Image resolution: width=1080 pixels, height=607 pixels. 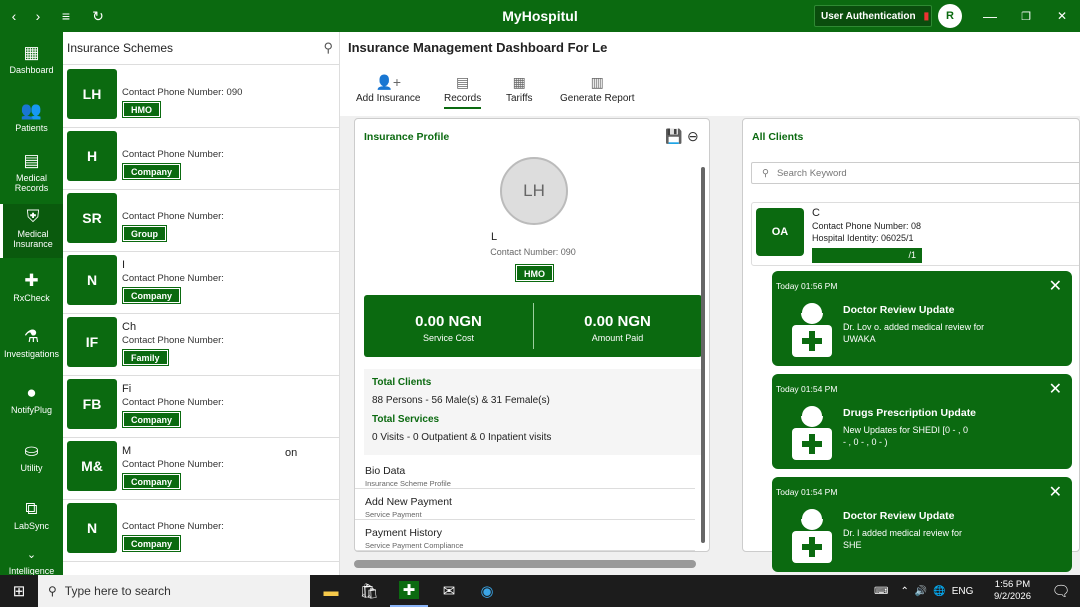 I want to click on notification-line: Dr. Lov o. added medical review for, so click(x=914, y=327).